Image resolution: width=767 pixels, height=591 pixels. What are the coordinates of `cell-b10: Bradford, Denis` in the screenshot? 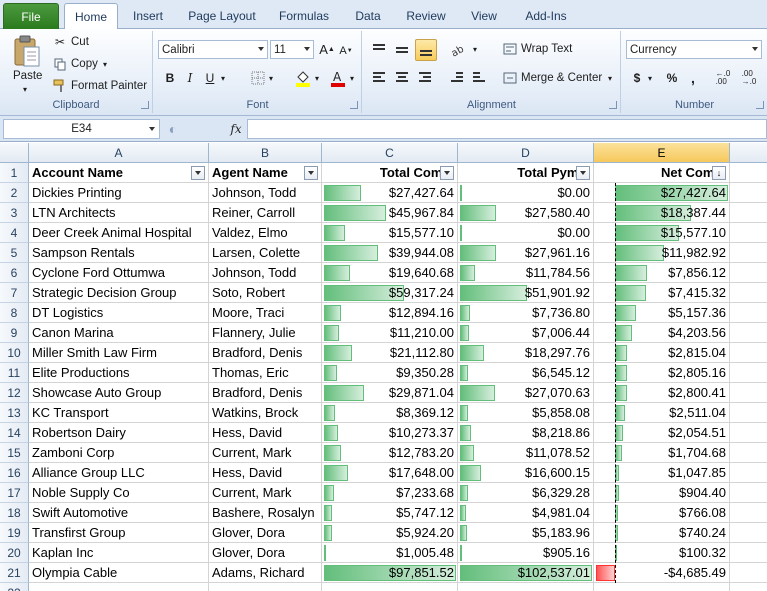 It's located at (265, 353).